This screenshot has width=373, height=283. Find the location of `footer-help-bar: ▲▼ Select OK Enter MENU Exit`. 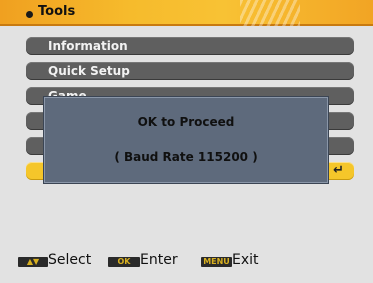

footer-help-bar: ▲▼ Select OK Enter MENU Exit is located at coordinates (186, 264).